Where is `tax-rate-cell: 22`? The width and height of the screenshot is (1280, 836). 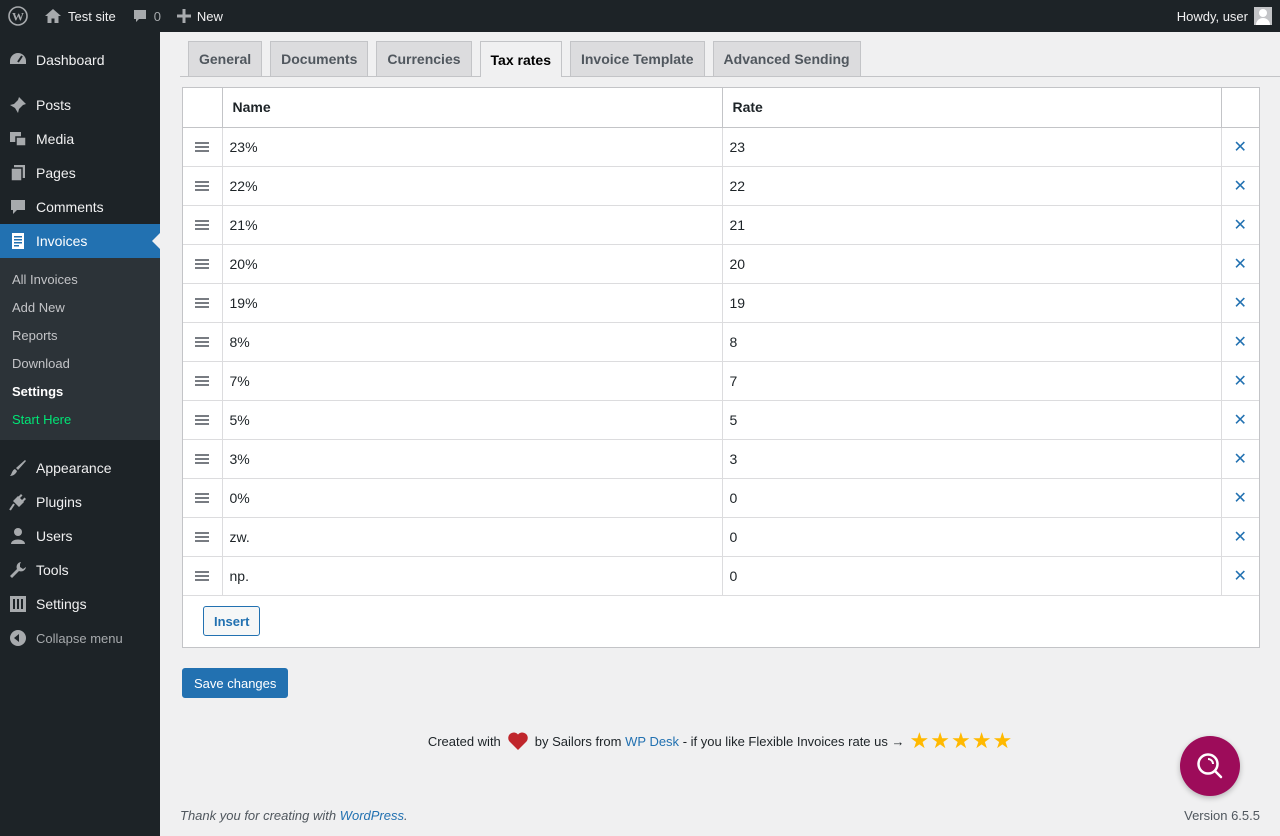
tax-rate-cell: 22 is located at coordinates (971, 186).